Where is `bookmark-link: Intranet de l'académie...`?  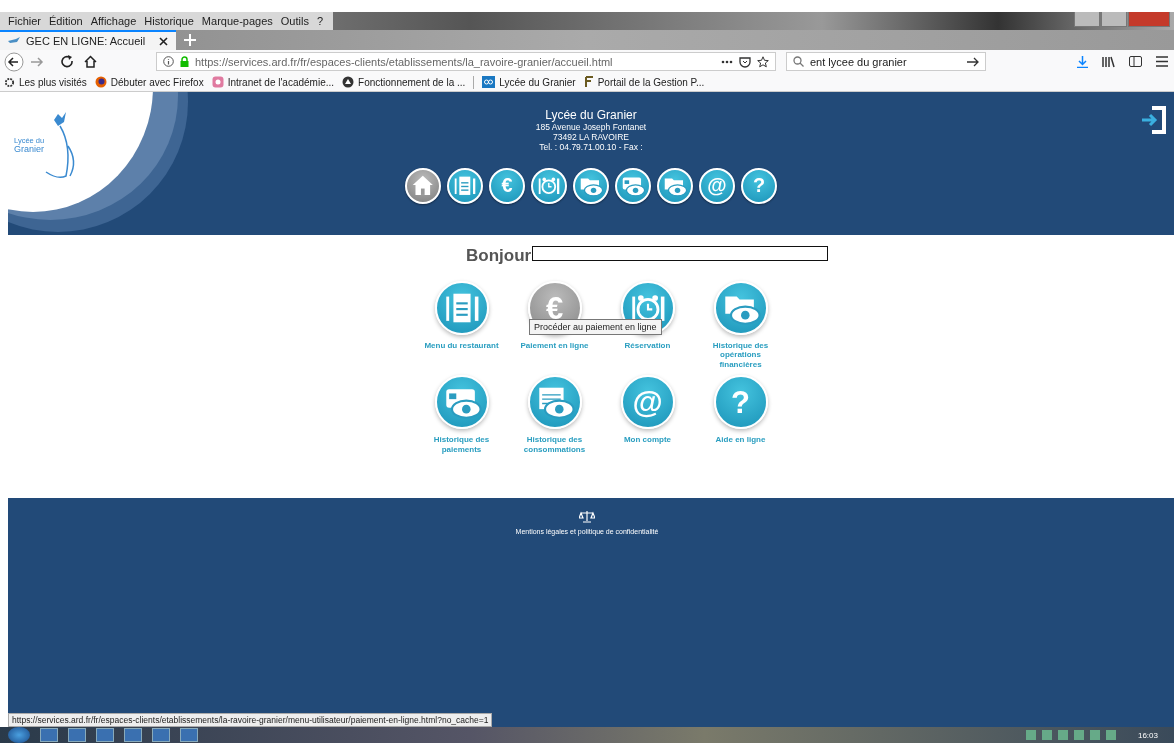 bookmark-link: Intranet de l'académie... is located at coordinates (273, 82).